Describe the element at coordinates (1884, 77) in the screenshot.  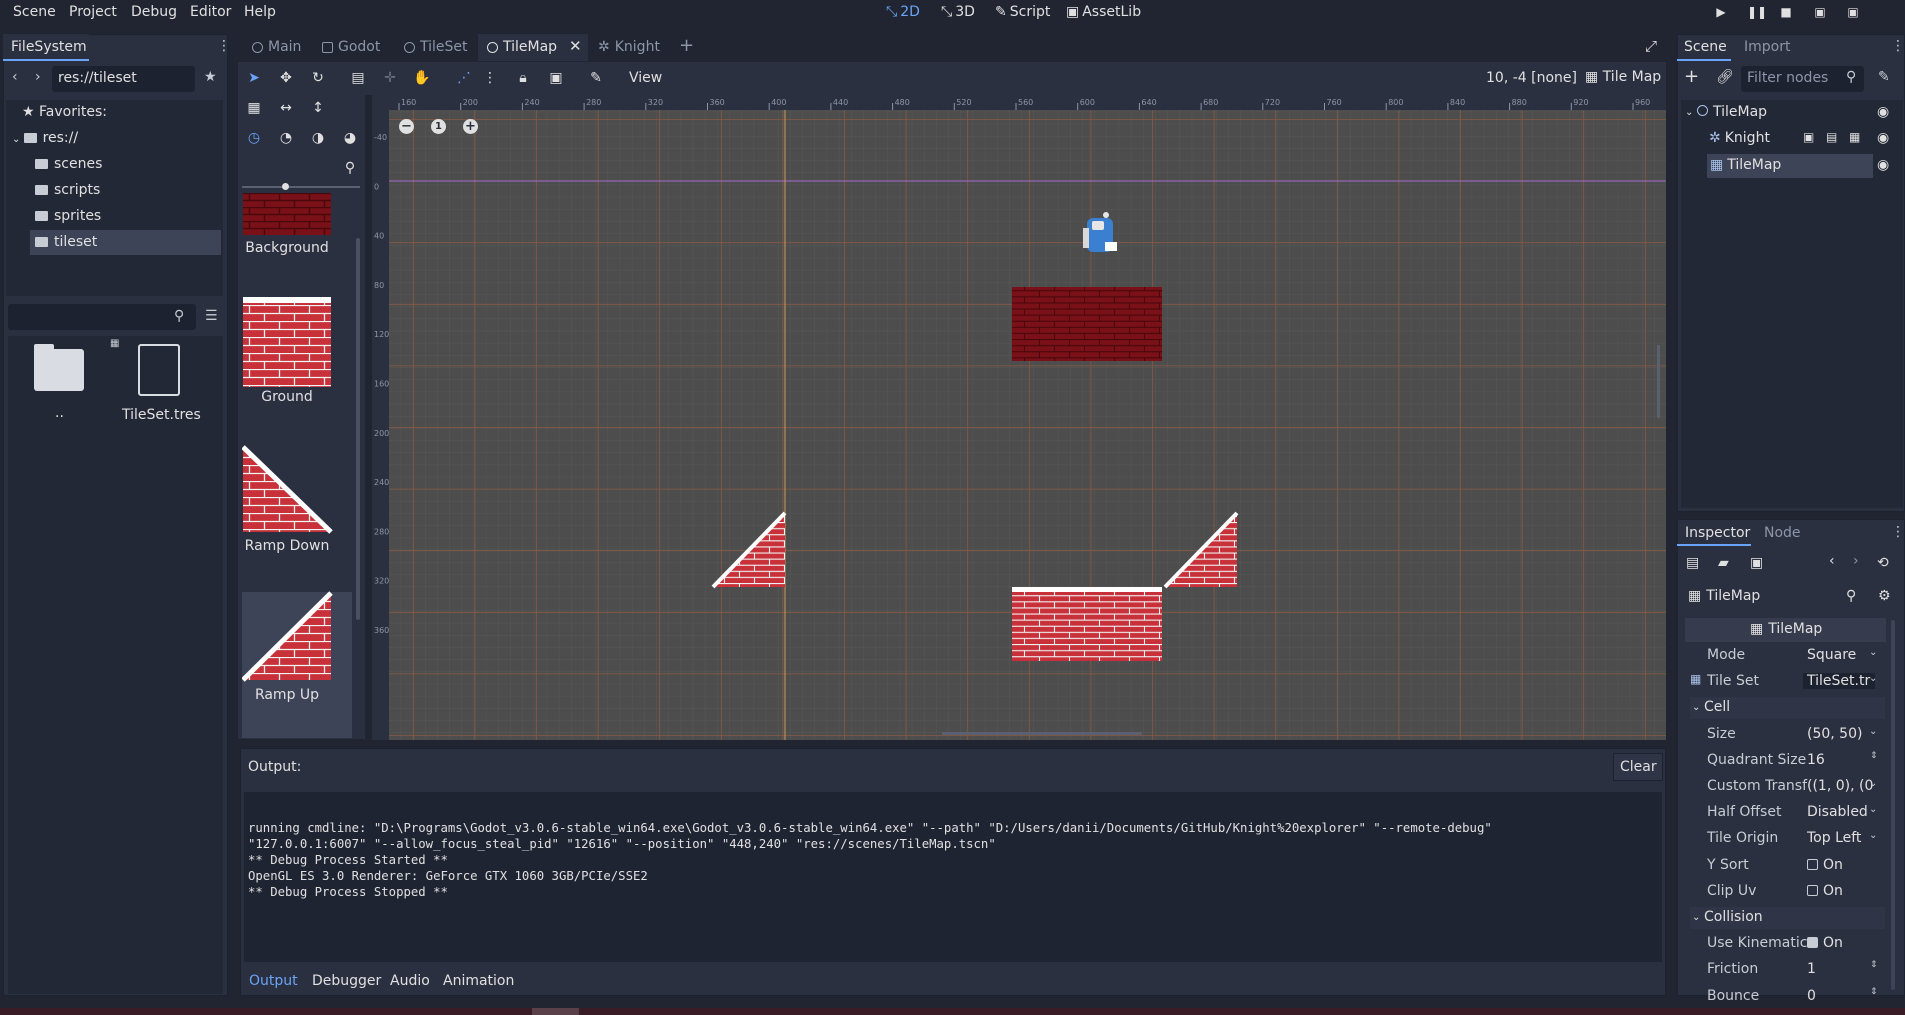
I see `scene-options-icon: ✎` at that location.